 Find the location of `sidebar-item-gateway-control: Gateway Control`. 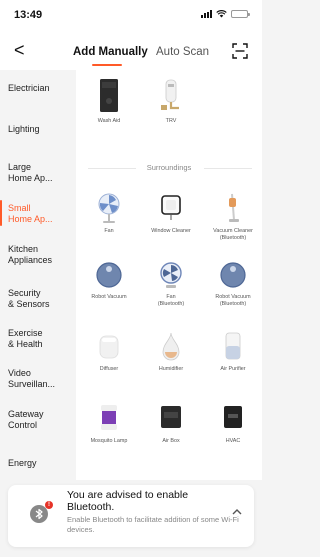

sidebar-item-gateway-control: Gateway Control is located at coordinates (38, 420).